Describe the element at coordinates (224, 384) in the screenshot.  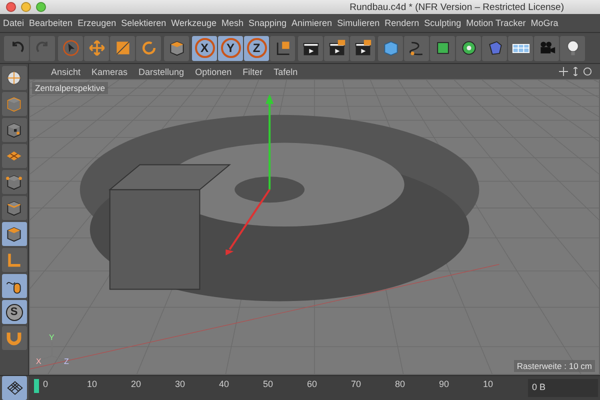
I see `frame-number: 40` at that location.